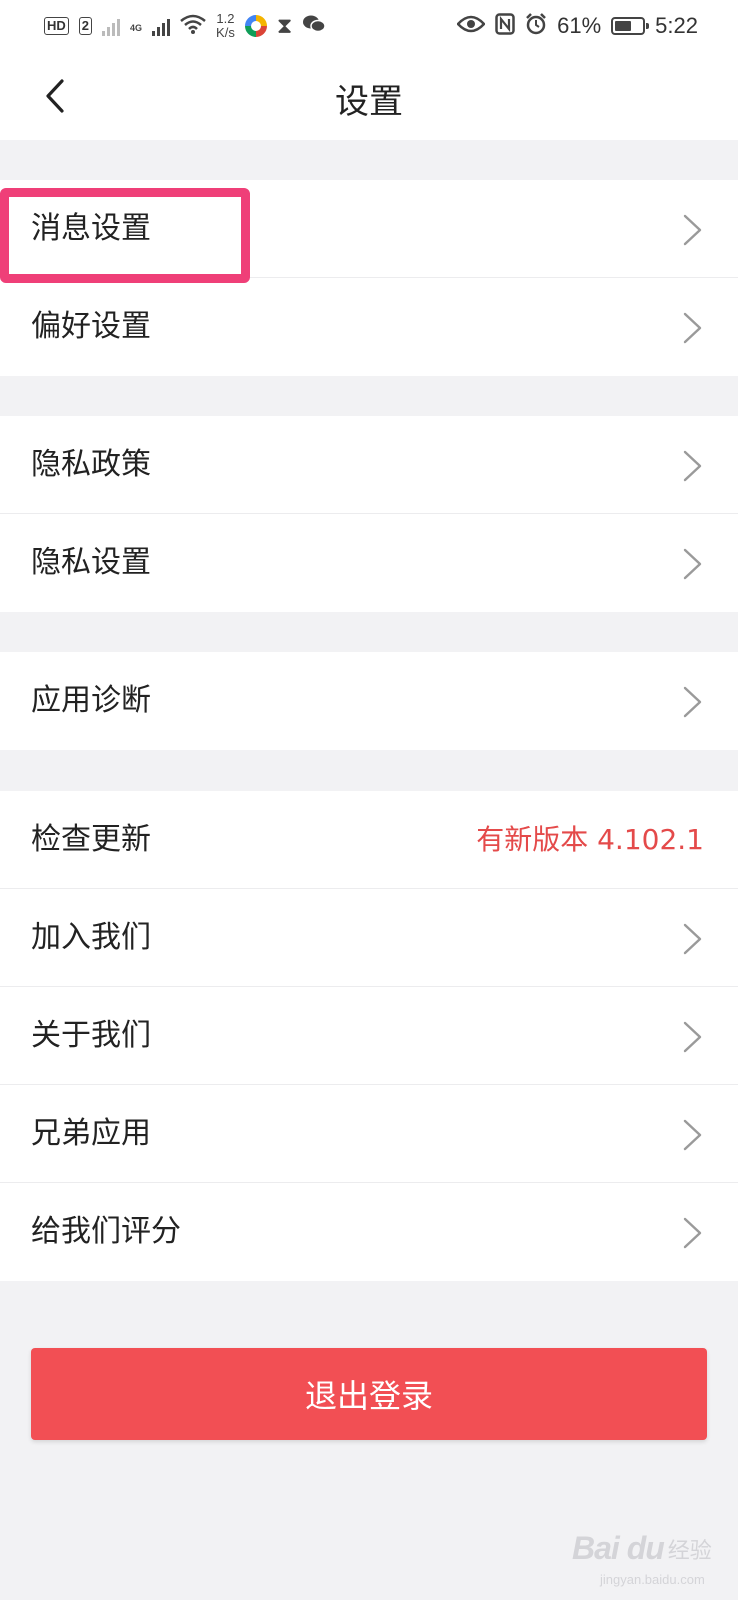 This screenshot has width=738, height=1600. I want to click on row-preference-settings: 偏好设置, so click(369, 327).